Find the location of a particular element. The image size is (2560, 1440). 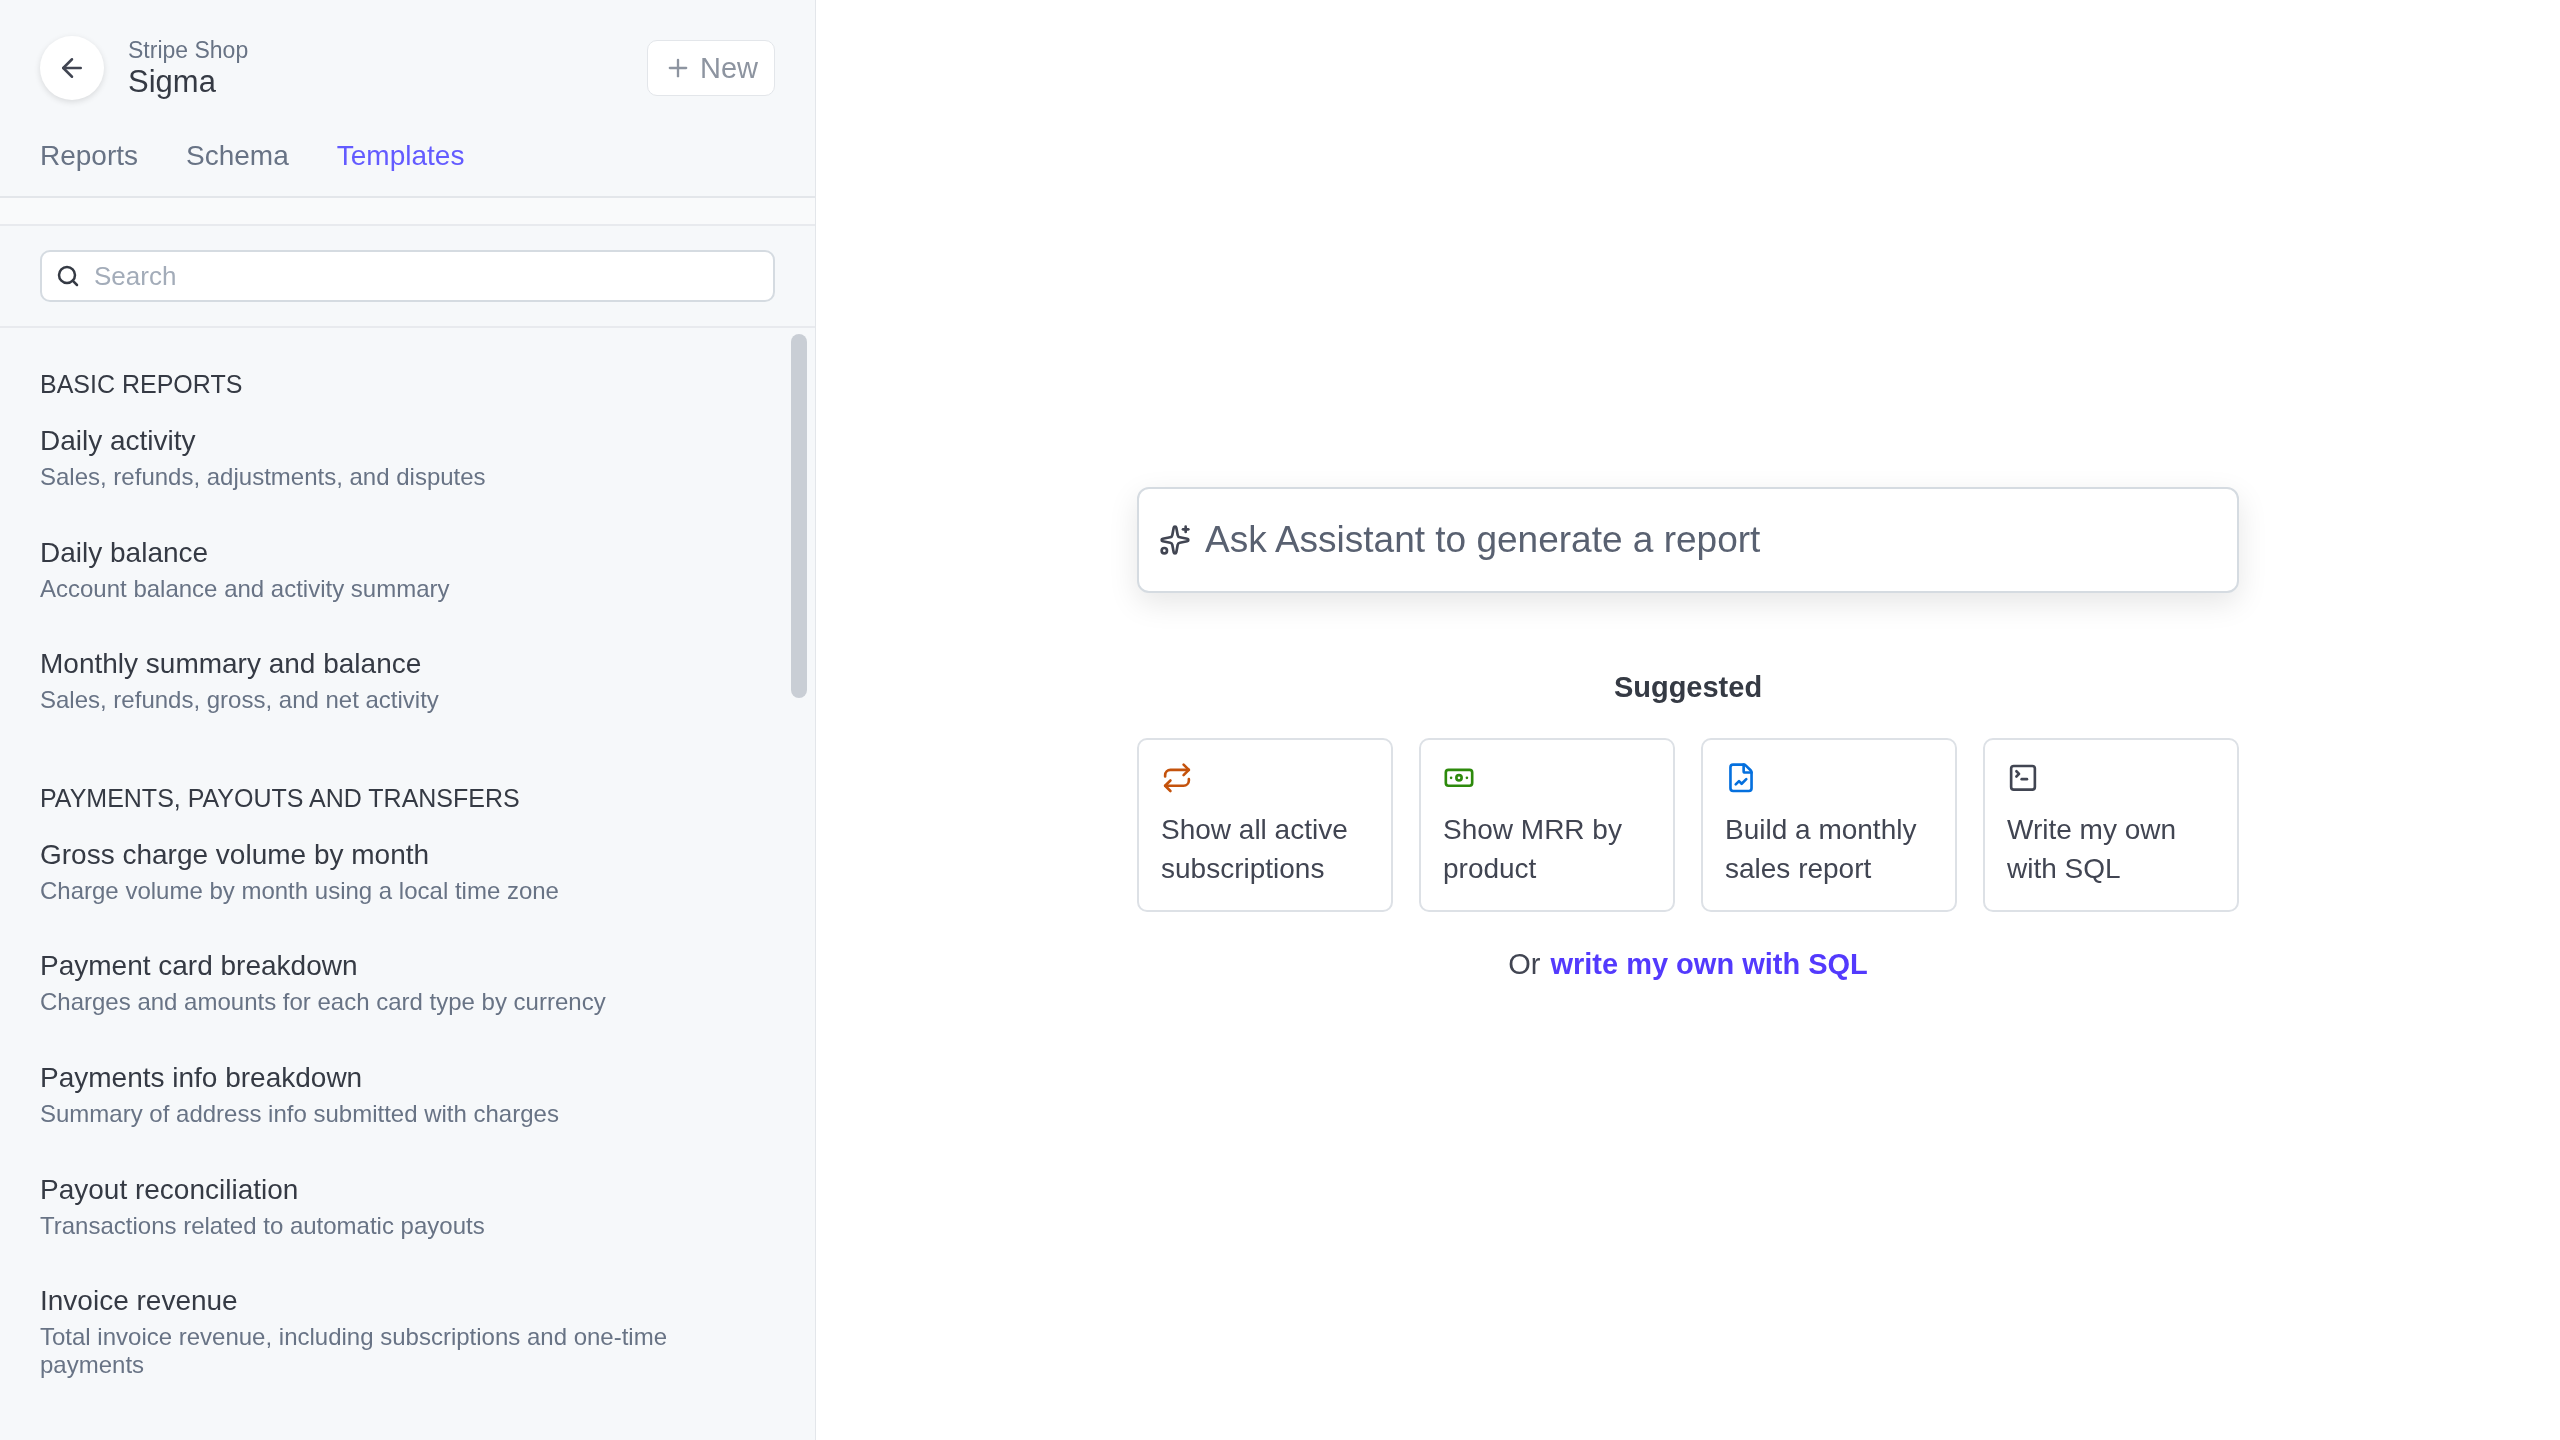

suggestion-card: Show MRR by product is located at coordinates (1547, 825).